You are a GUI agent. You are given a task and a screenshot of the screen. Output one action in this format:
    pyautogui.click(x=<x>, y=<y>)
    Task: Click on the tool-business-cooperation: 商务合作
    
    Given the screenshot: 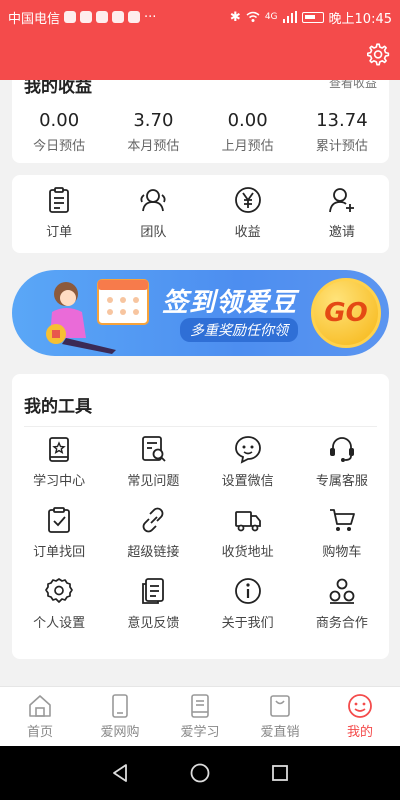 What is the action you would take?
    pyautogui.click(x=342, y=603)
    